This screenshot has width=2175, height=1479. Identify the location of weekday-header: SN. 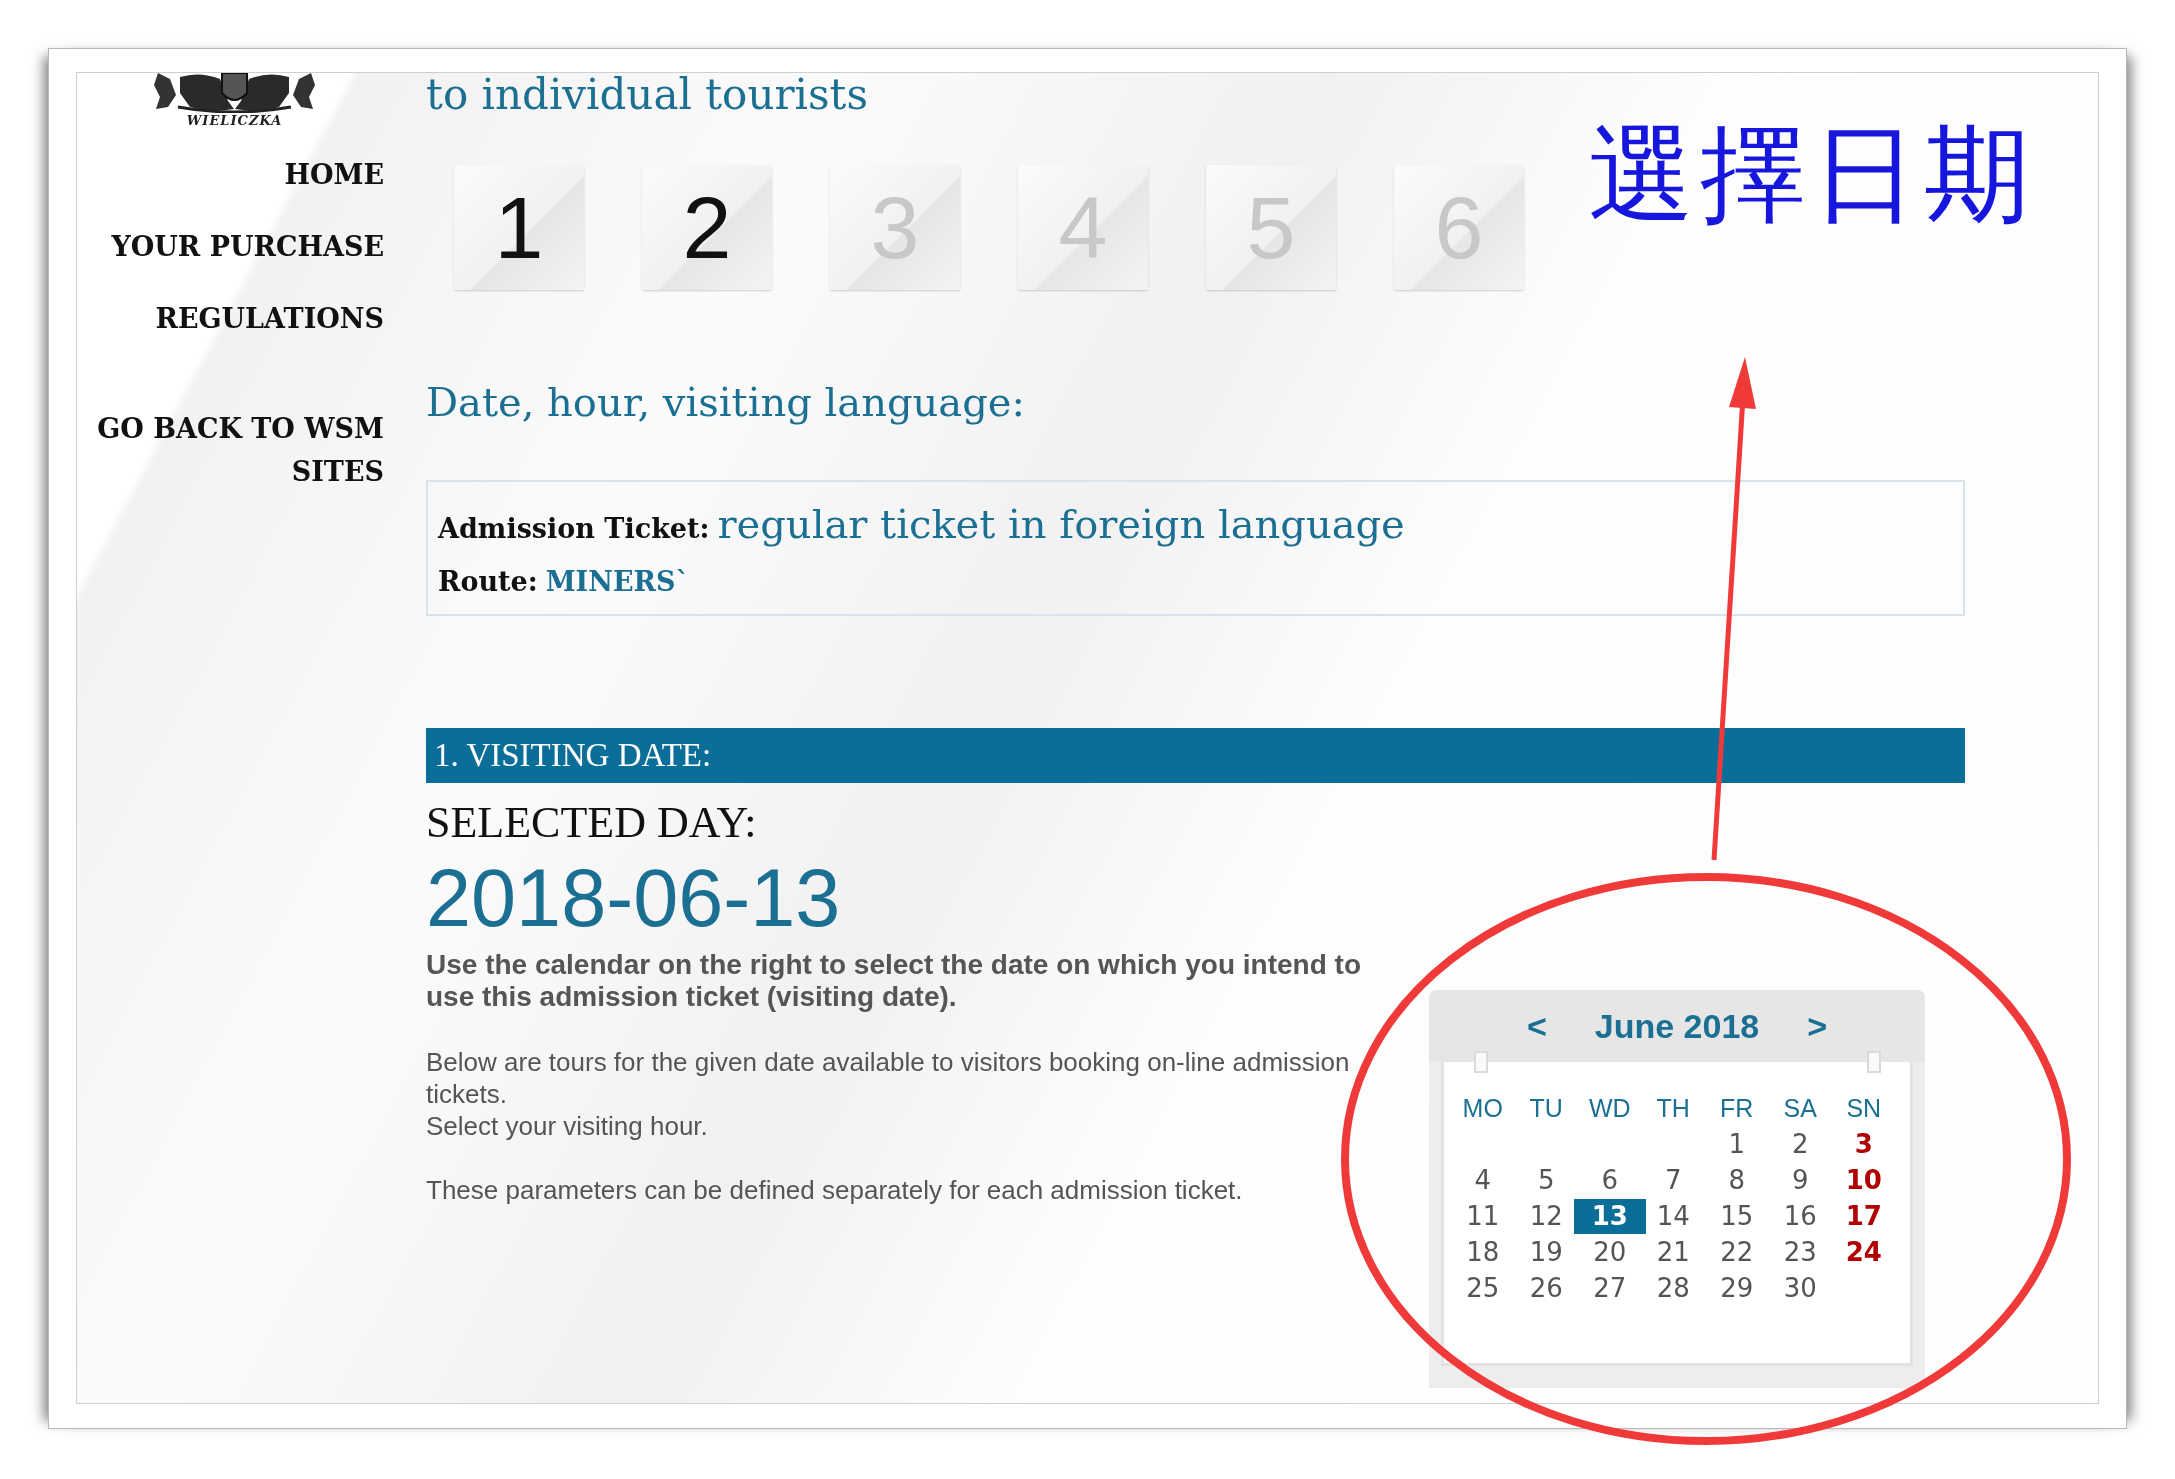
(1864, 1108).